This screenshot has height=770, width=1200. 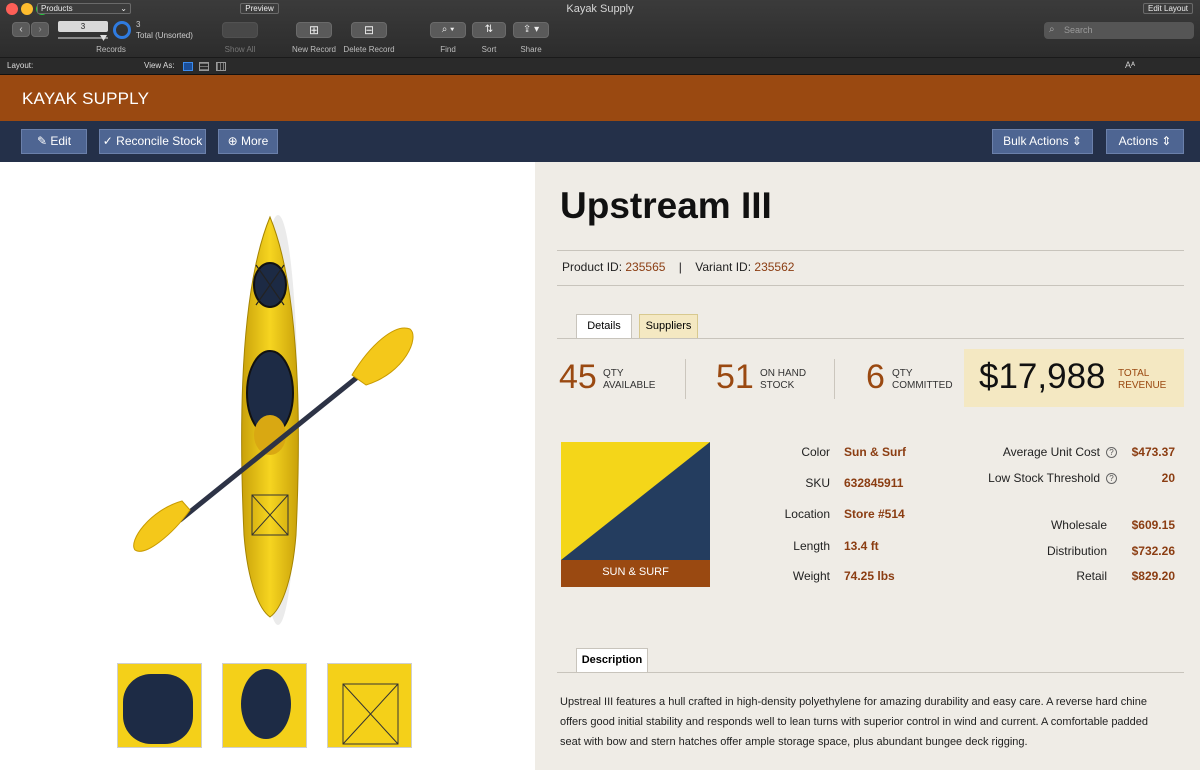 What do you see at coordinates (604, 326) in the screenshot?
I see `tab-details: Details` at bounding box center [604, 326].